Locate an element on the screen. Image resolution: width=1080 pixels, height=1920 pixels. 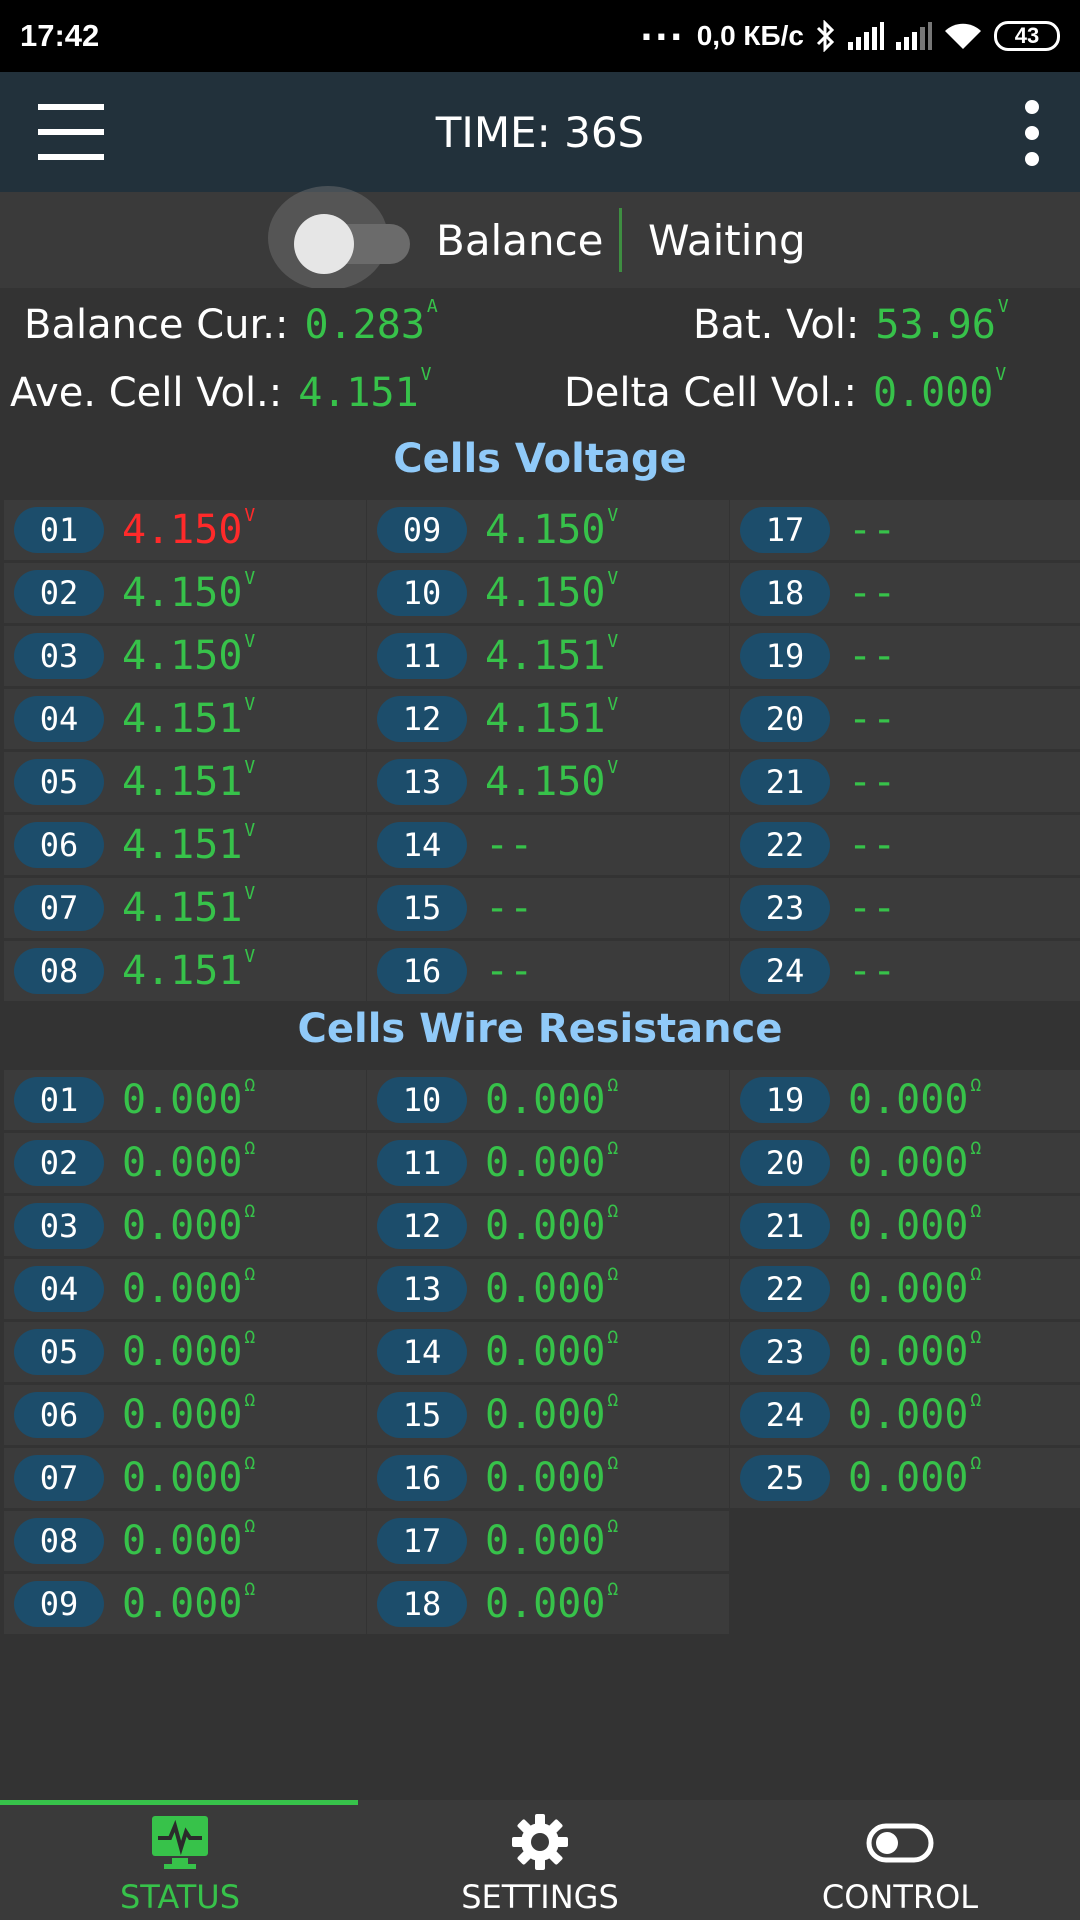
app-bar: TIME: 36S is located at coordinates (540, 132).